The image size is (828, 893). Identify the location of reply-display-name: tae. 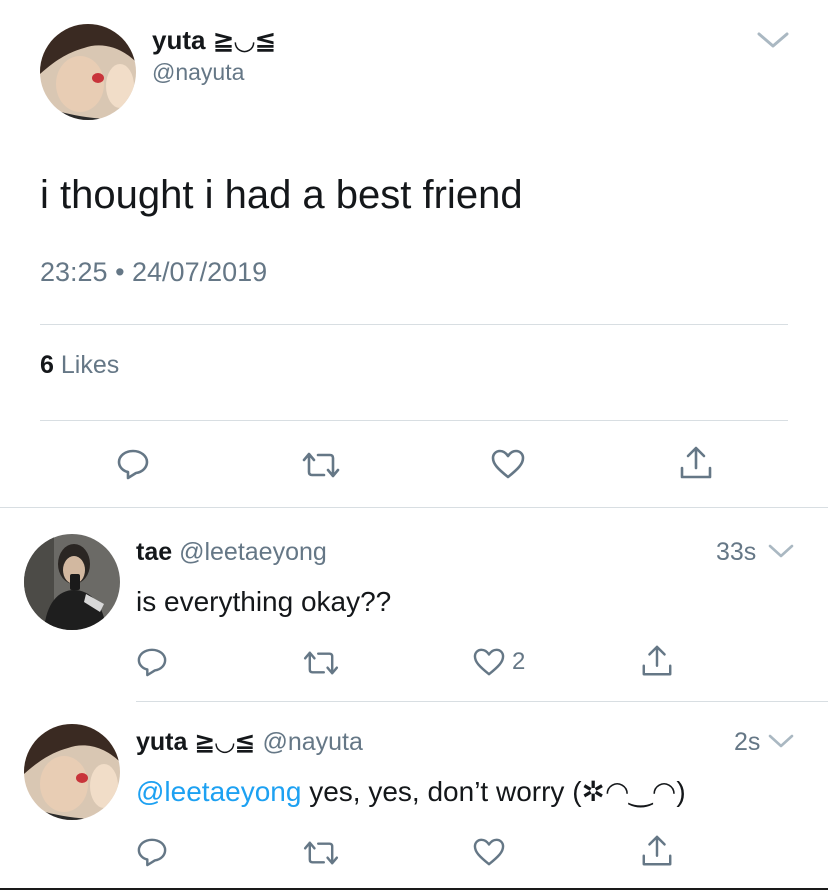
(154, 552).